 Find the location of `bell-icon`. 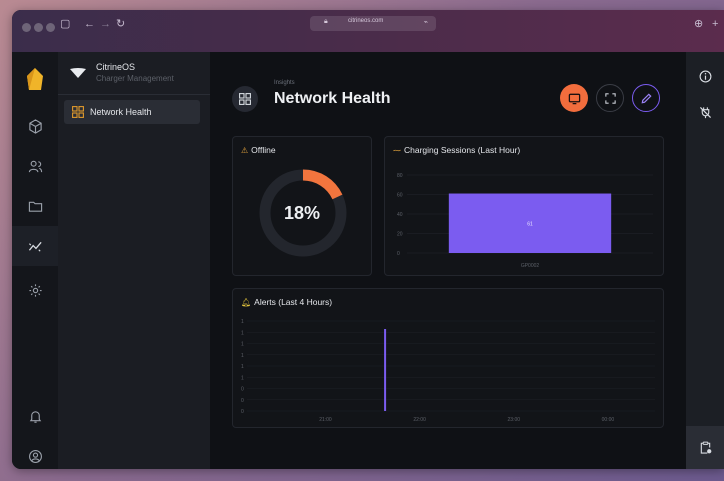

bell-icon is located at coordinates (35, 416).